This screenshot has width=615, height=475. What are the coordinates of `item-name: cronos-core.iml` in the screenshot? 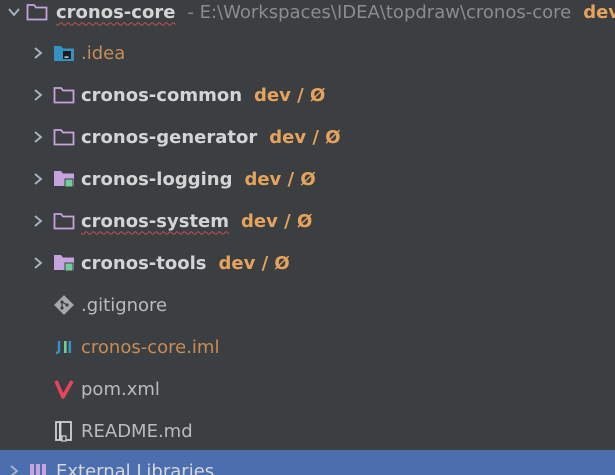 It's located at (150, 347).